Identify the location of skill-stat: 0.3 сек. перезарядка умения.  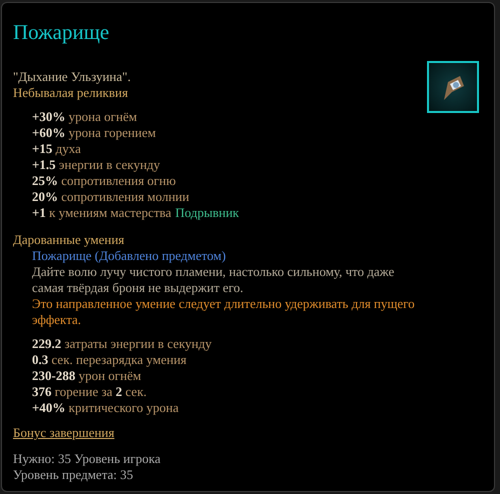
(109, 360).